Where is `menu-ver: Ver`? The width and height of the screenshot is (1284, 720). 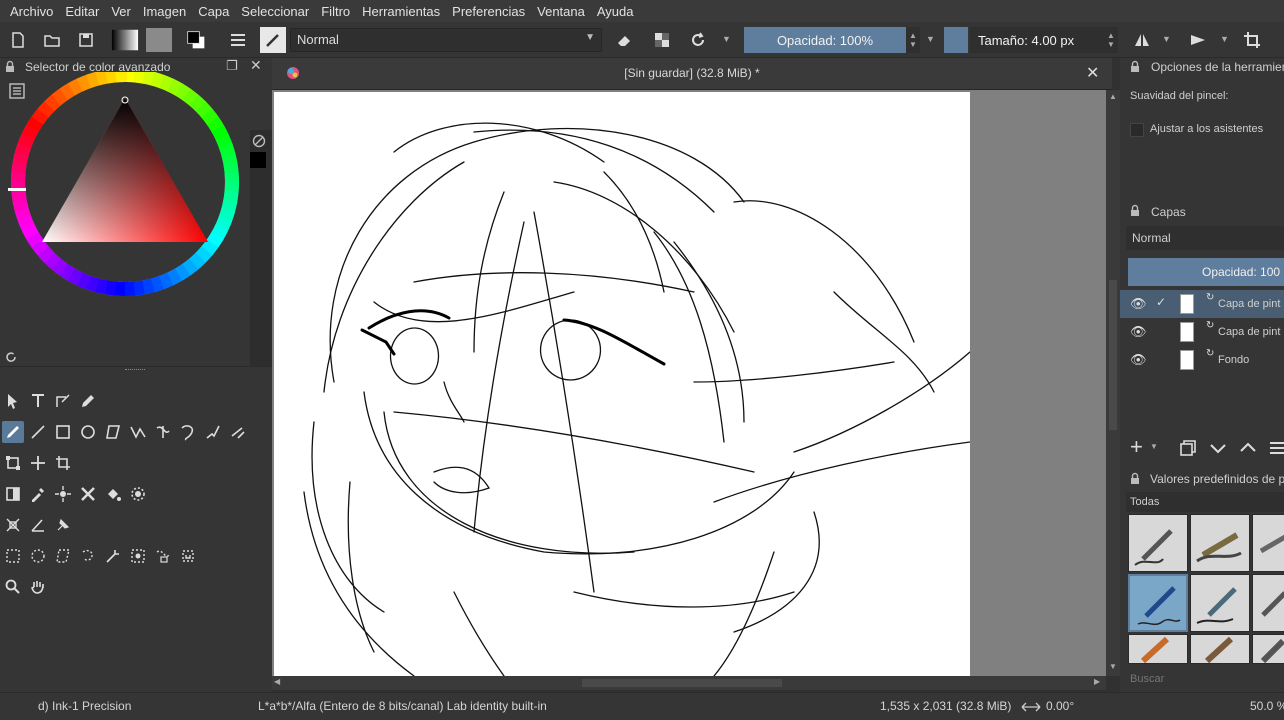
menu-ver: Ver is located at coordinates (121, 11).